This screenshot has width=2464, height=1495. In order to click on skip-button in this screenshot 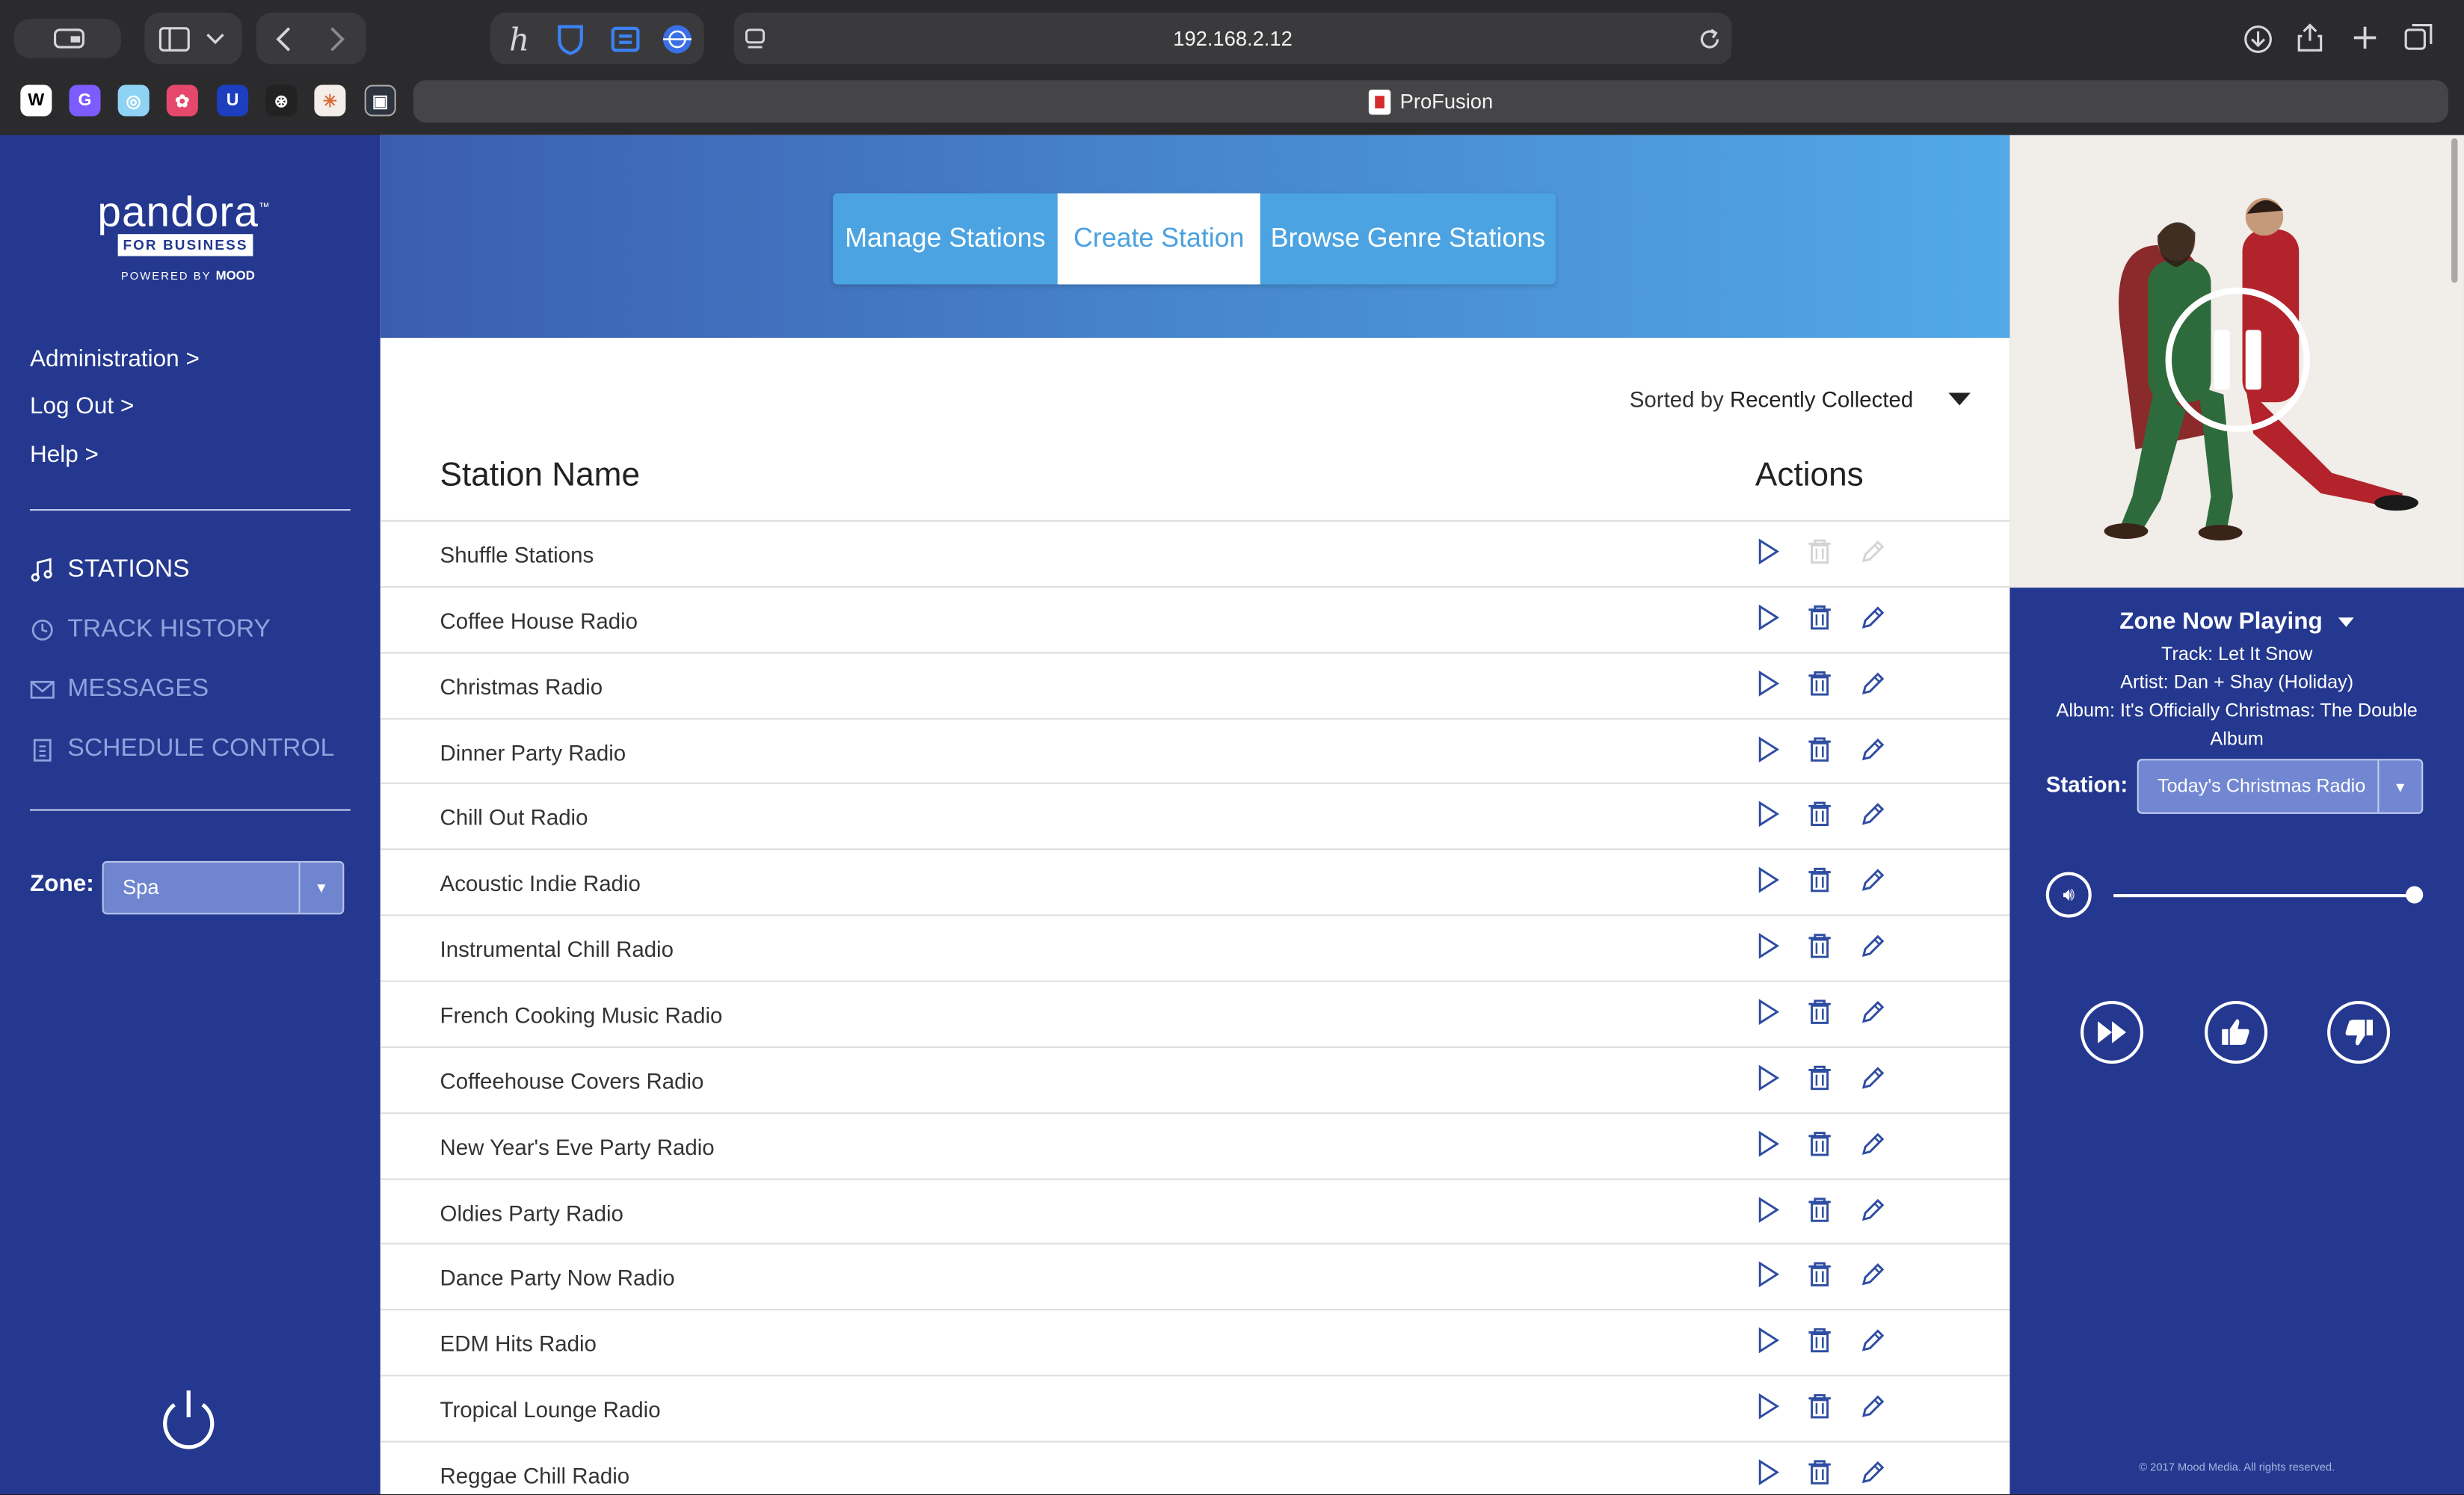, I will do `click(2112, 1032)`.